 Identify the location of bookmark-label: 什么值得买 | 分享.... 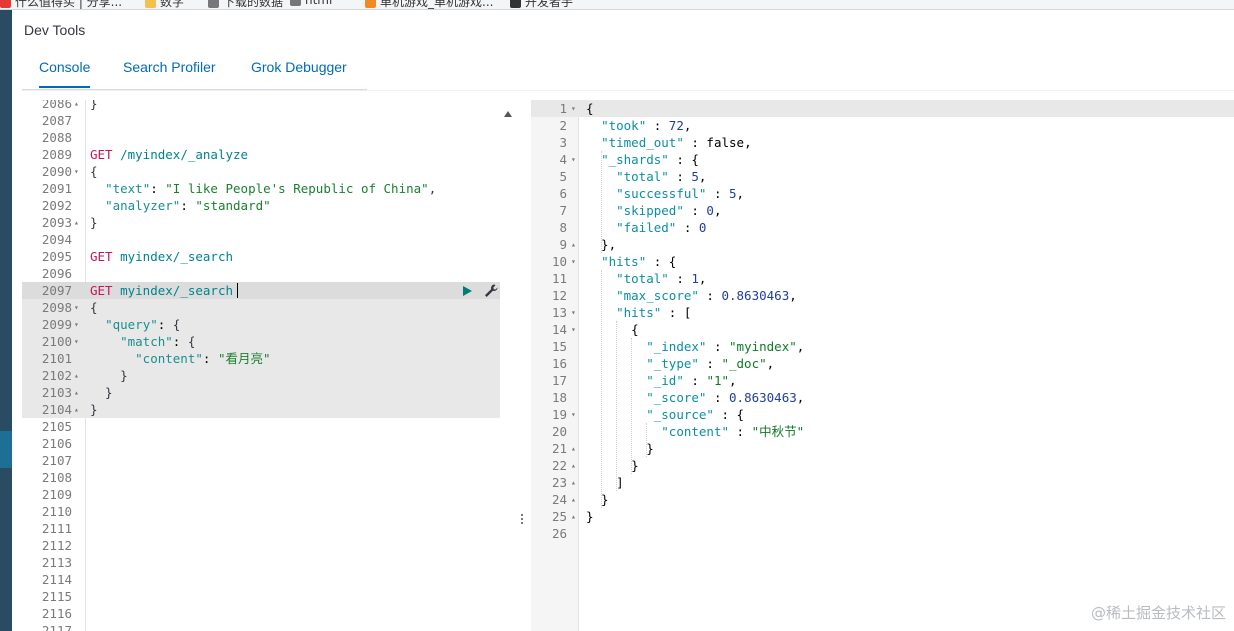
(69, 4).